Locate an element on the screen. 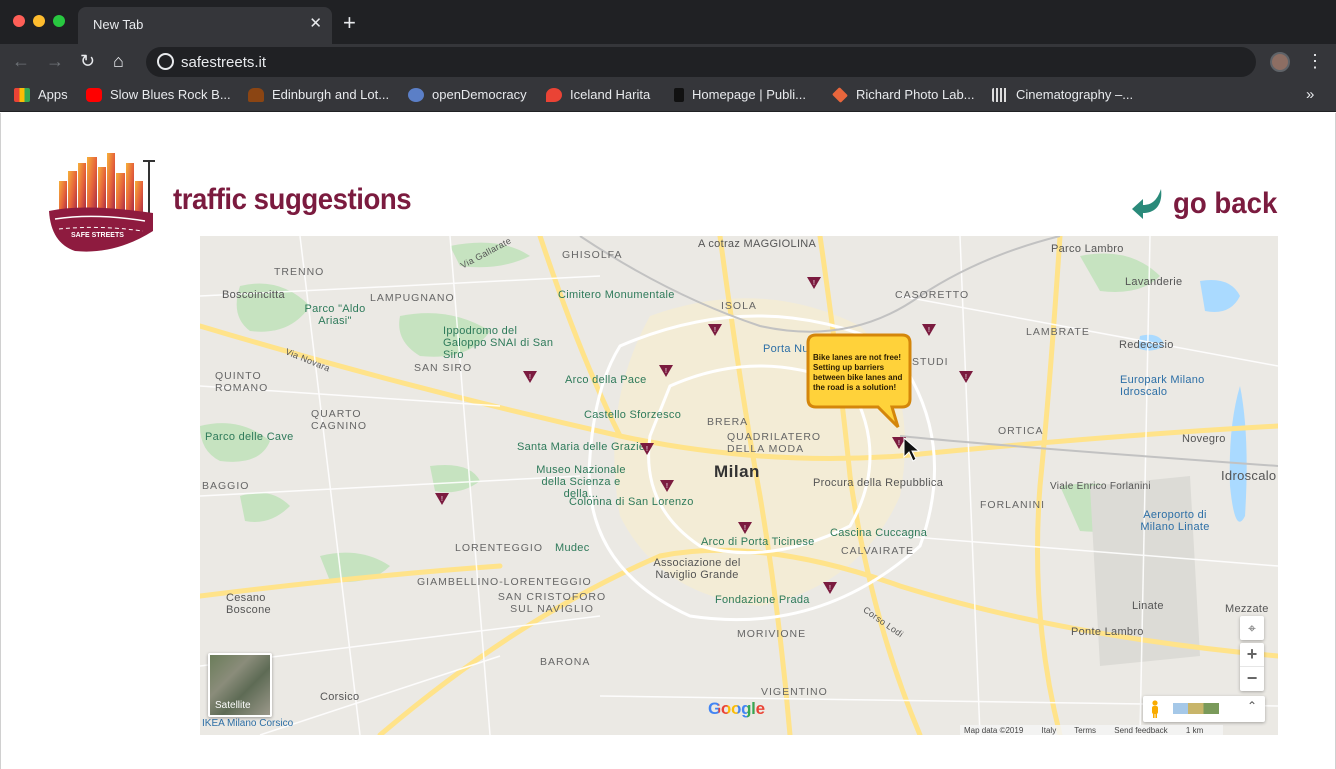 This screenshot has width=1336, height=769. satellite-toggle-button: Satellite is located at coordinates (240, 685).